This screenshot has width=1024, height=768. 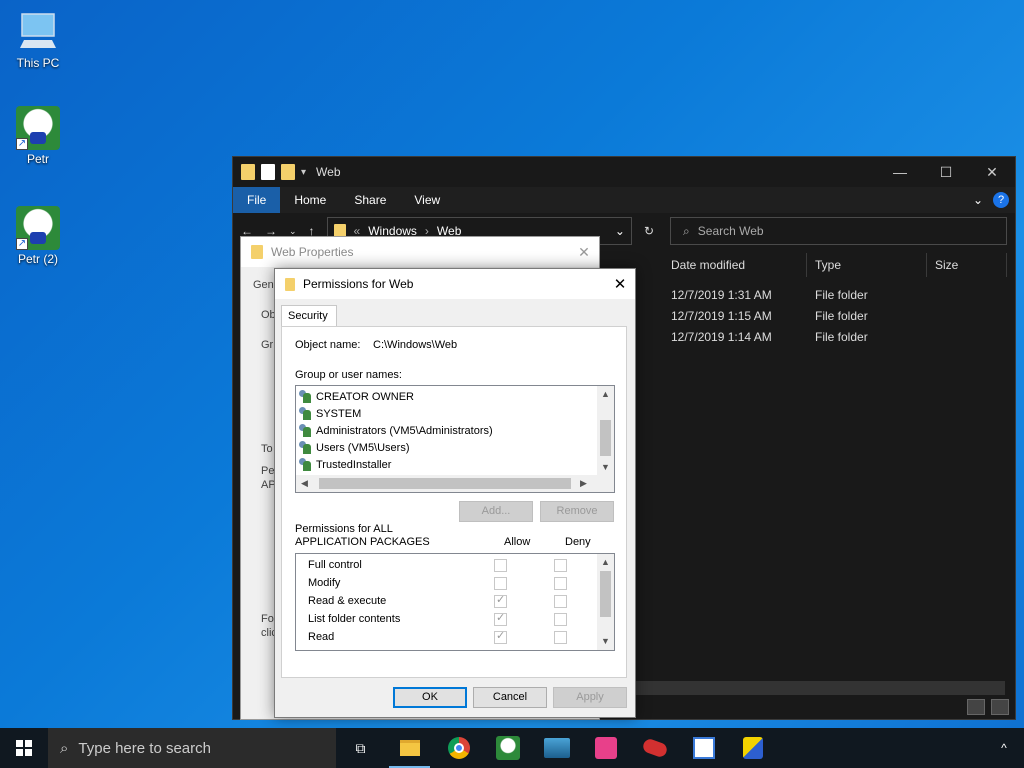 What do you see at coordinates (22, 244) in the screenshot?
I see `shortcut-arrow-icon: ↗` at bounding box center [22, 244].